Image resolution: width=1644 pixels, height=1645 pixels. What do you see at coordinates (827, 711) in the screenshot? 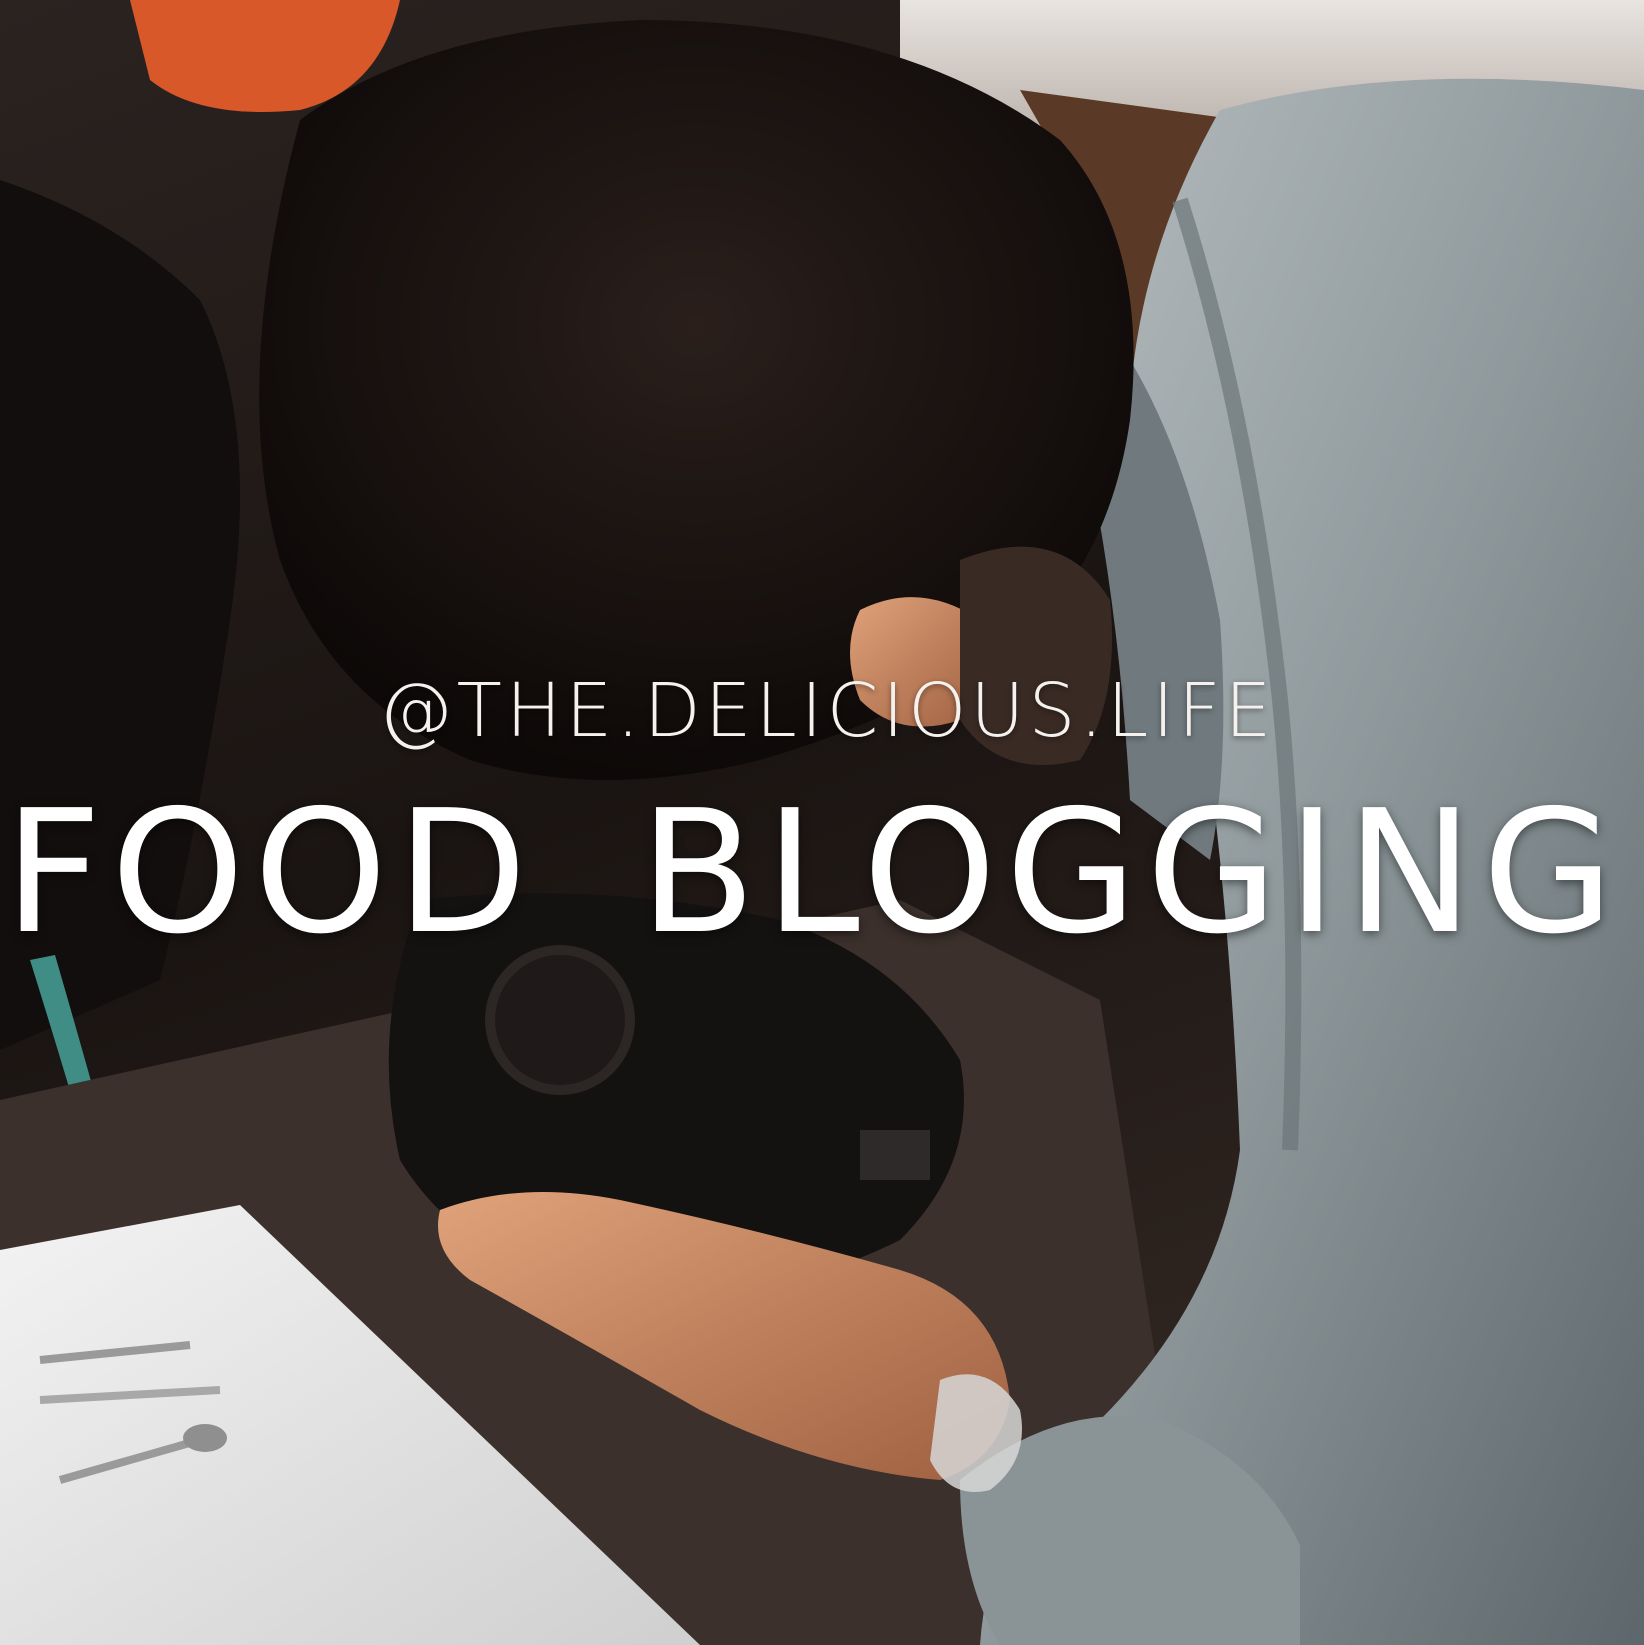
I see `account-handle: @THE.DELICIOUS.LIFE` at bounding box center [827, 711].